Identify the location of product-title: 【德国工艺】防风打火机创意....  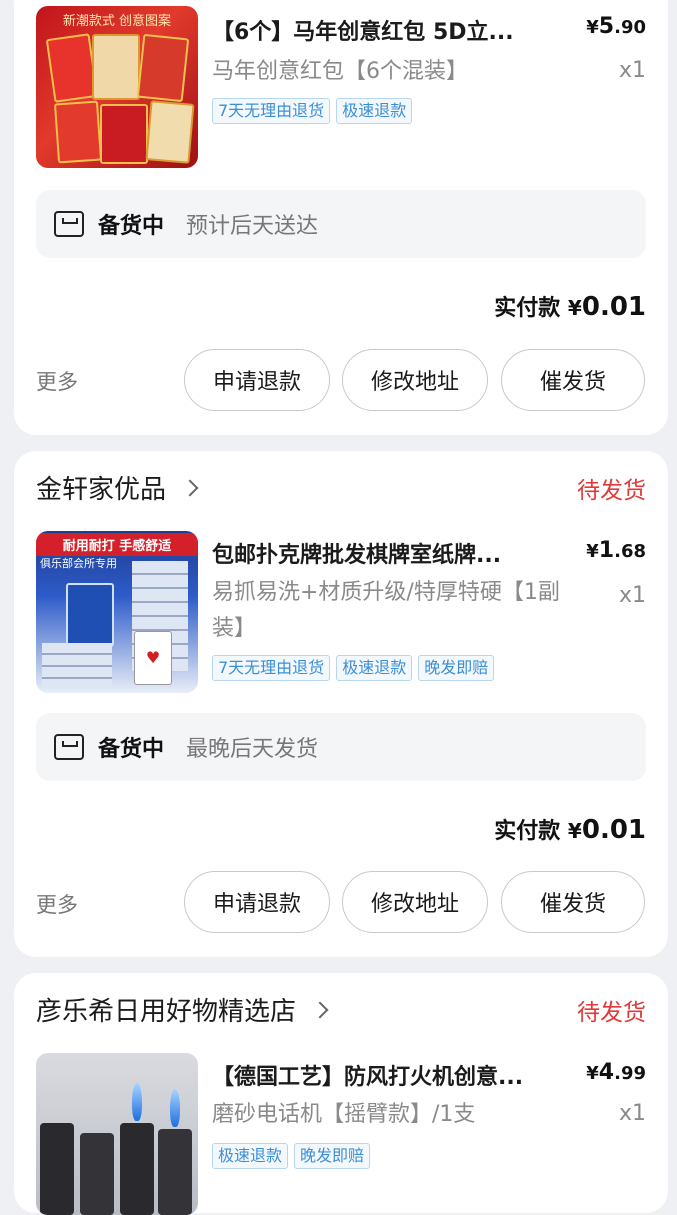
(377, 1075).